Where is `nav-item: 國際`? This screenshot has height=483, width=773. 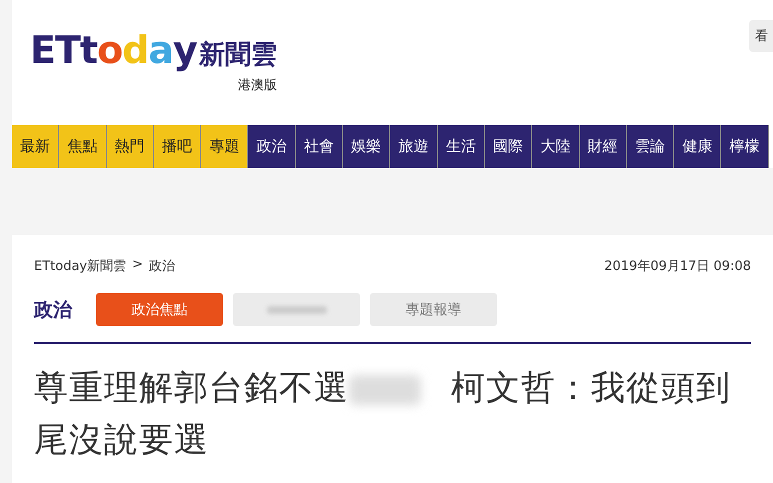 nav-item: 國際 is located at coordinates (508, 146).